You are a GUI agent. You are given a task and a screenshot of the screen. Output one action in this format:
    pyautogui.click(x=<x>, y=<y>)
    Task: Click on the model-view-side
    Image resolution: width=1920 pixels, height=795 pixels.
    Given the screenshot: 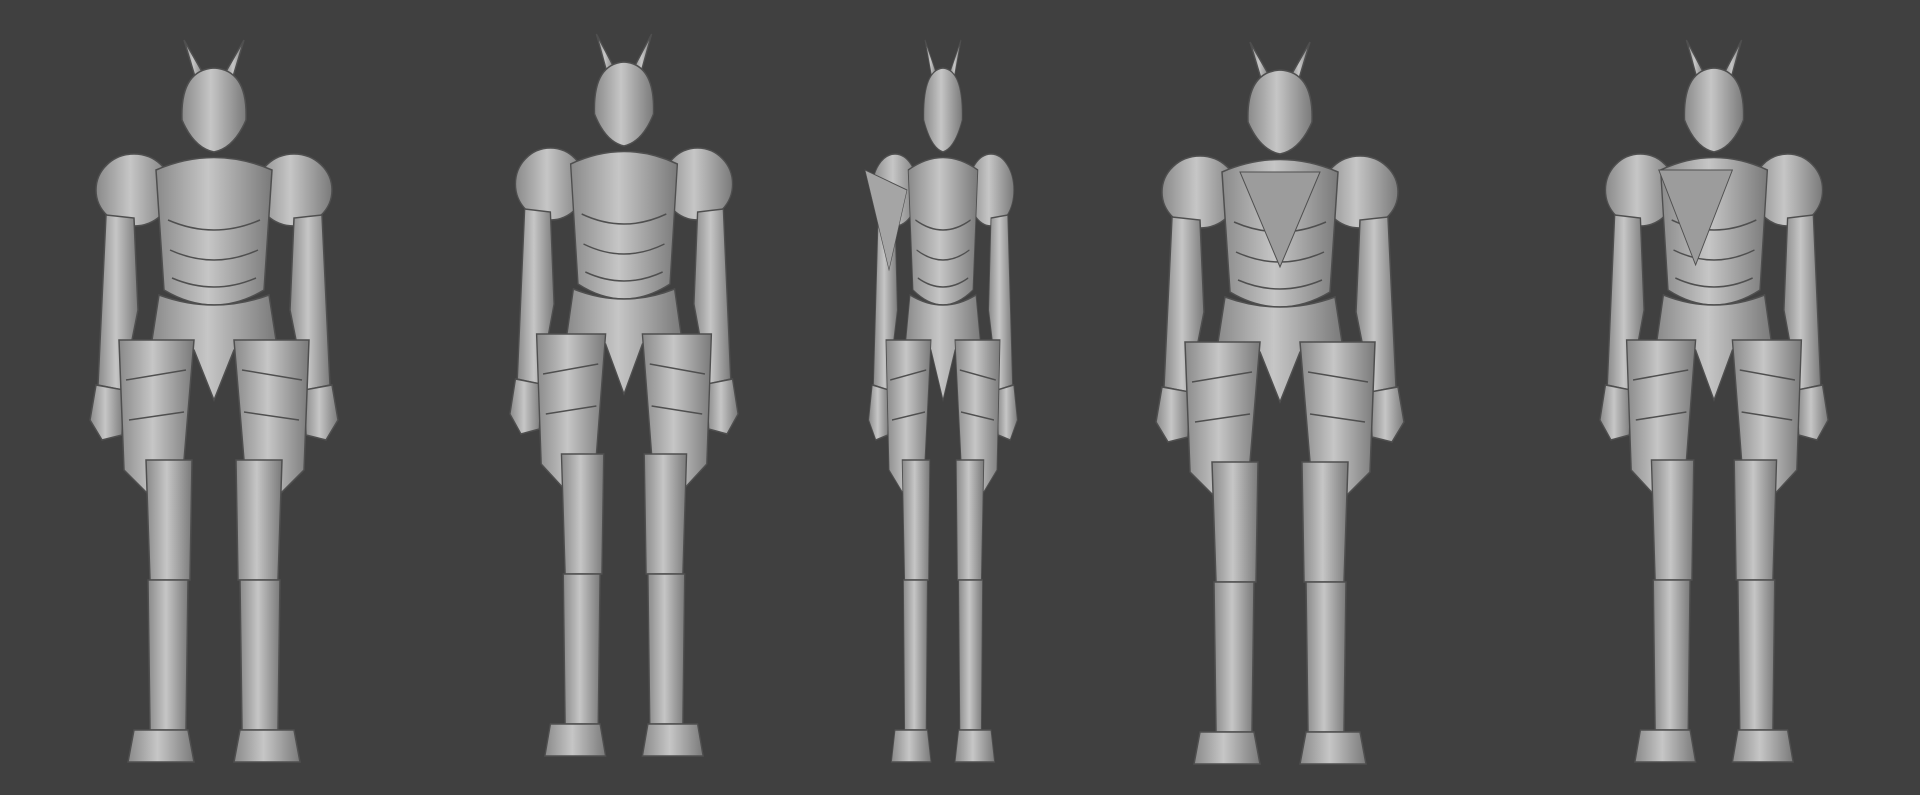 What is the action you would take?
    pyautogui.click(x=941, y=401)
    